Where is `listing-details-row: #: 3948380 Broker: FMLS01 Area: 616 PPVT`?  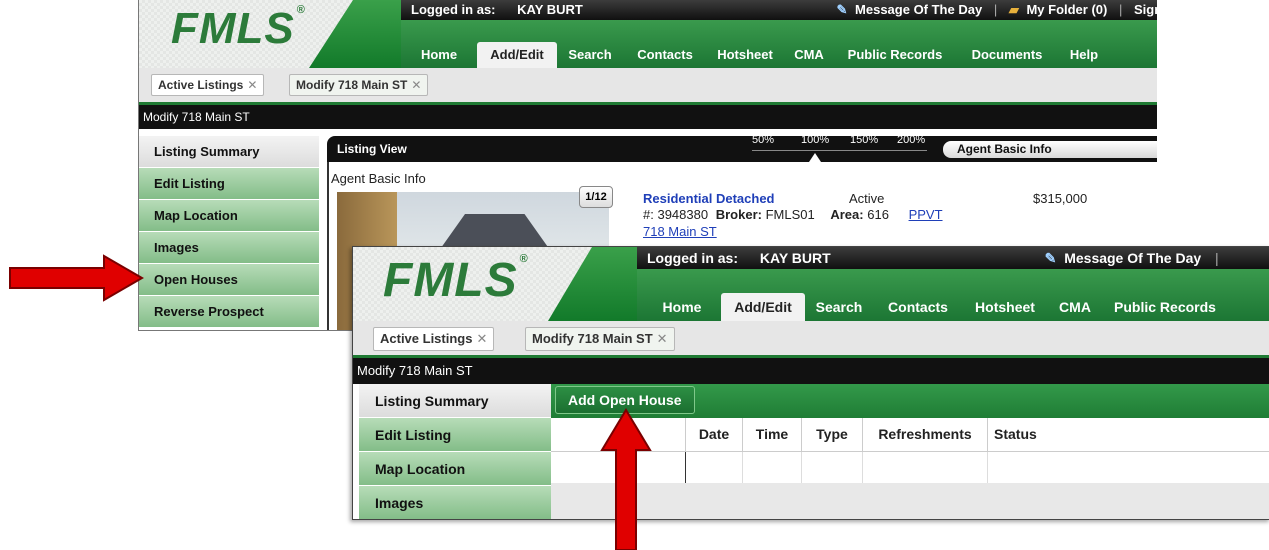 listing-details-row: #: 3948380 Broker: FMLS01 Area: 616 PPVT is located at coordinates (793, 214).